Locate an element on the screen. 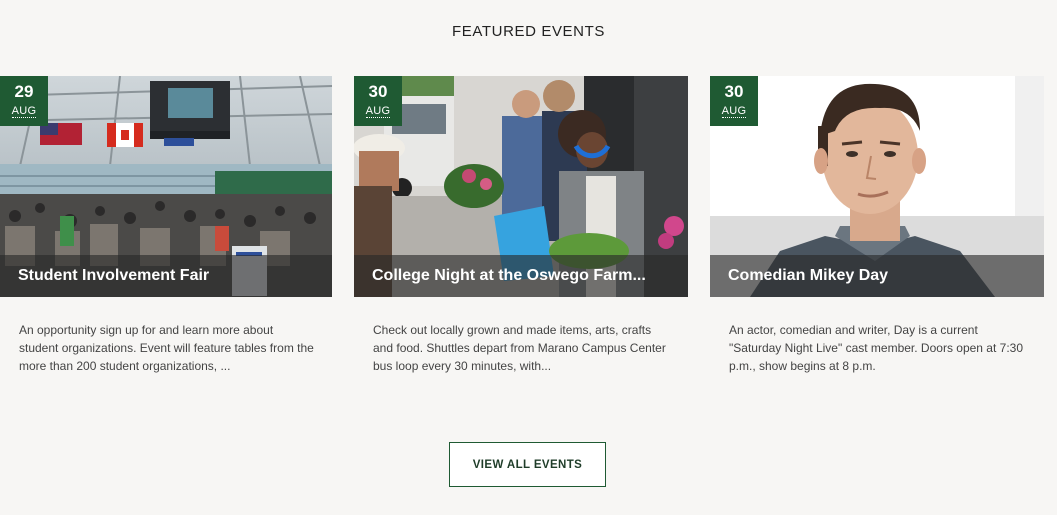 The image size is (1057, 515). event-photo: 30 AUG Comedian Mikey Day is located at coordinates (877, 186).